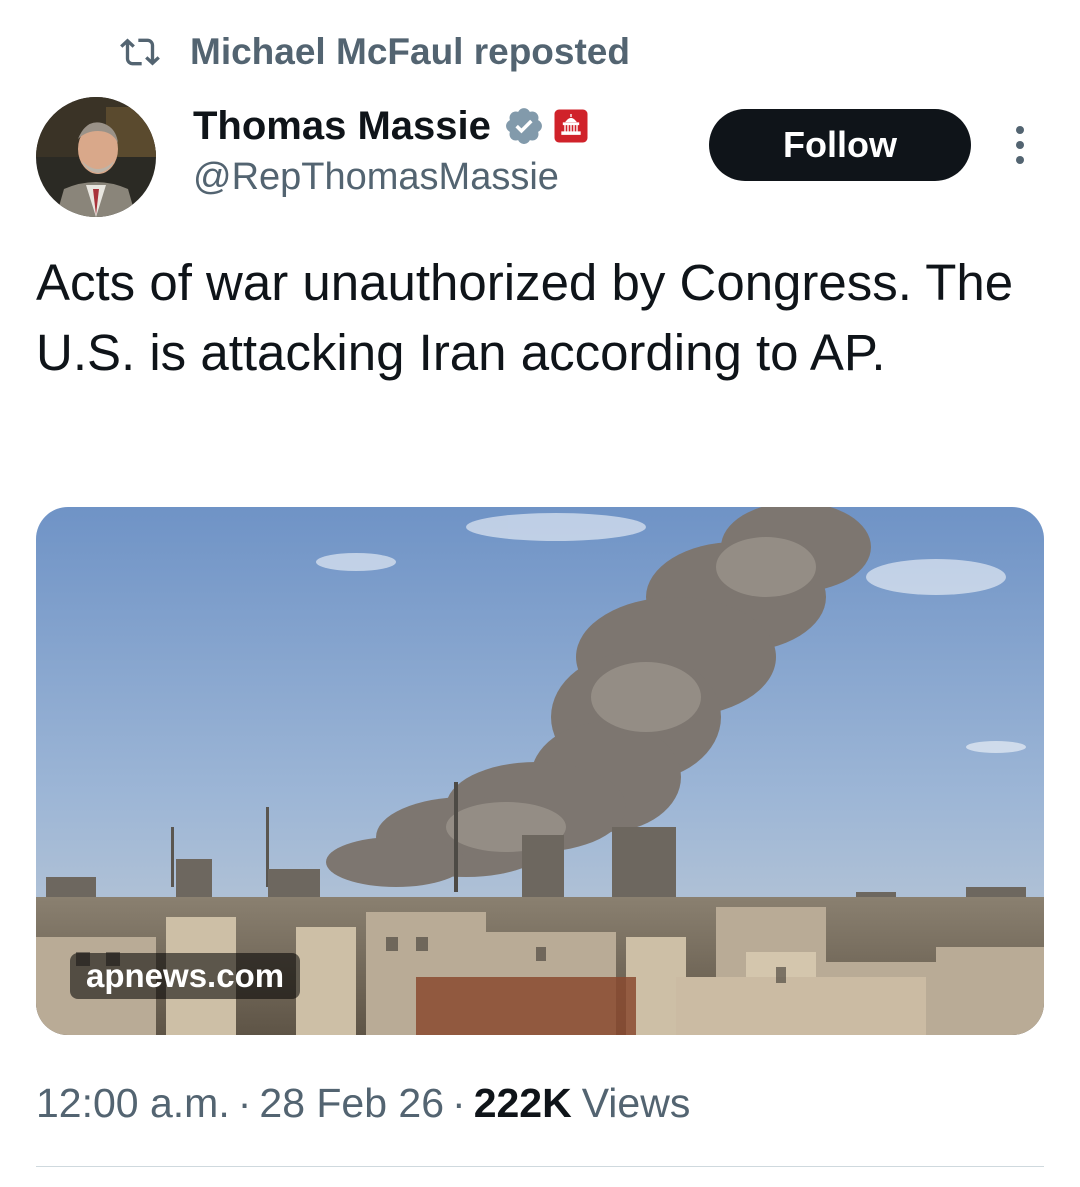 Image resolution: width=1080 pixels, height=1187 pixels. Describe the element at coordinates (185, 976) in the screenshot. I see `link-domain-label: apnews.com` at that location.